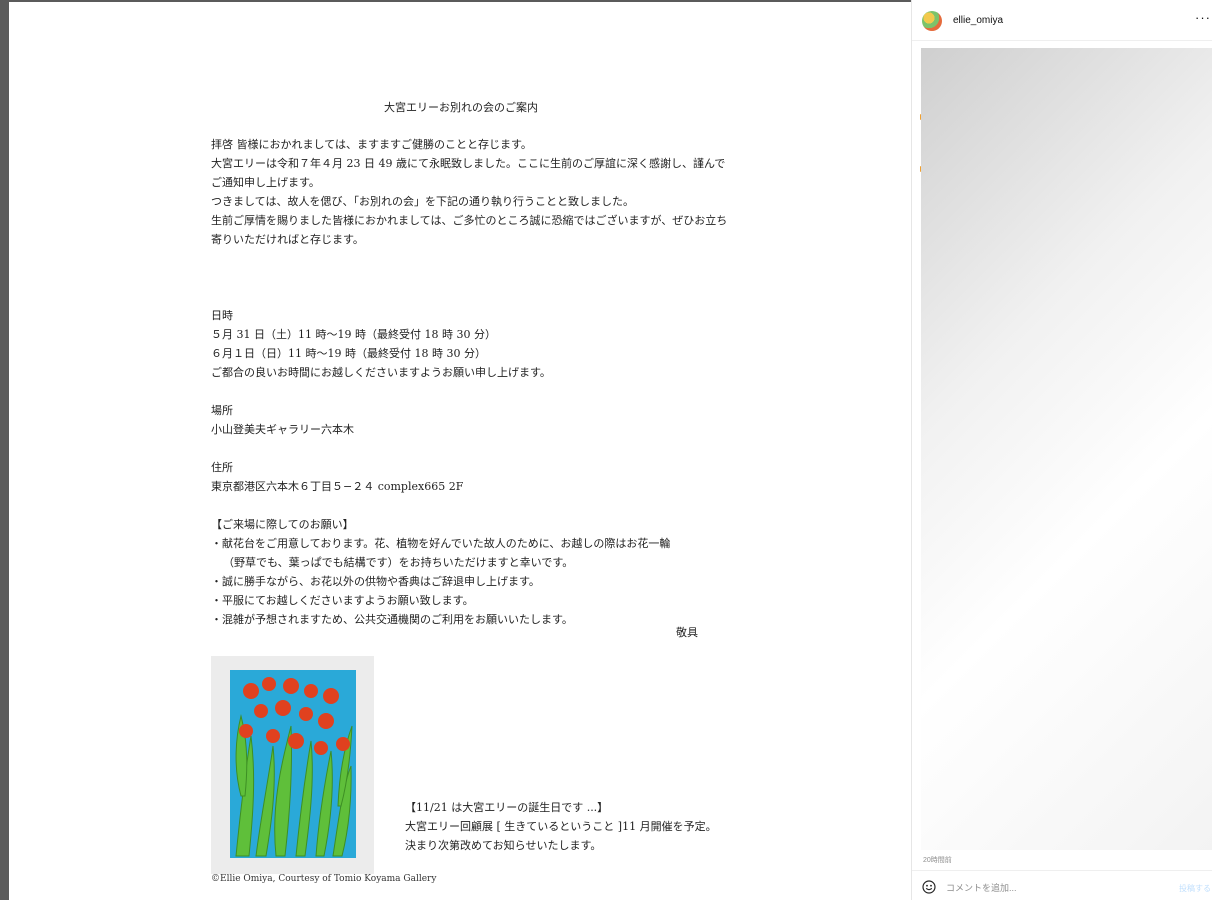 This screenshot has width=1212, height=900. What do you see at coordinates (461, 477) in the screenshot?
I see `address-section: 住所 東京都港区六本木６丁目５−２４ complex665 2F` at bounding box center [461, 477].